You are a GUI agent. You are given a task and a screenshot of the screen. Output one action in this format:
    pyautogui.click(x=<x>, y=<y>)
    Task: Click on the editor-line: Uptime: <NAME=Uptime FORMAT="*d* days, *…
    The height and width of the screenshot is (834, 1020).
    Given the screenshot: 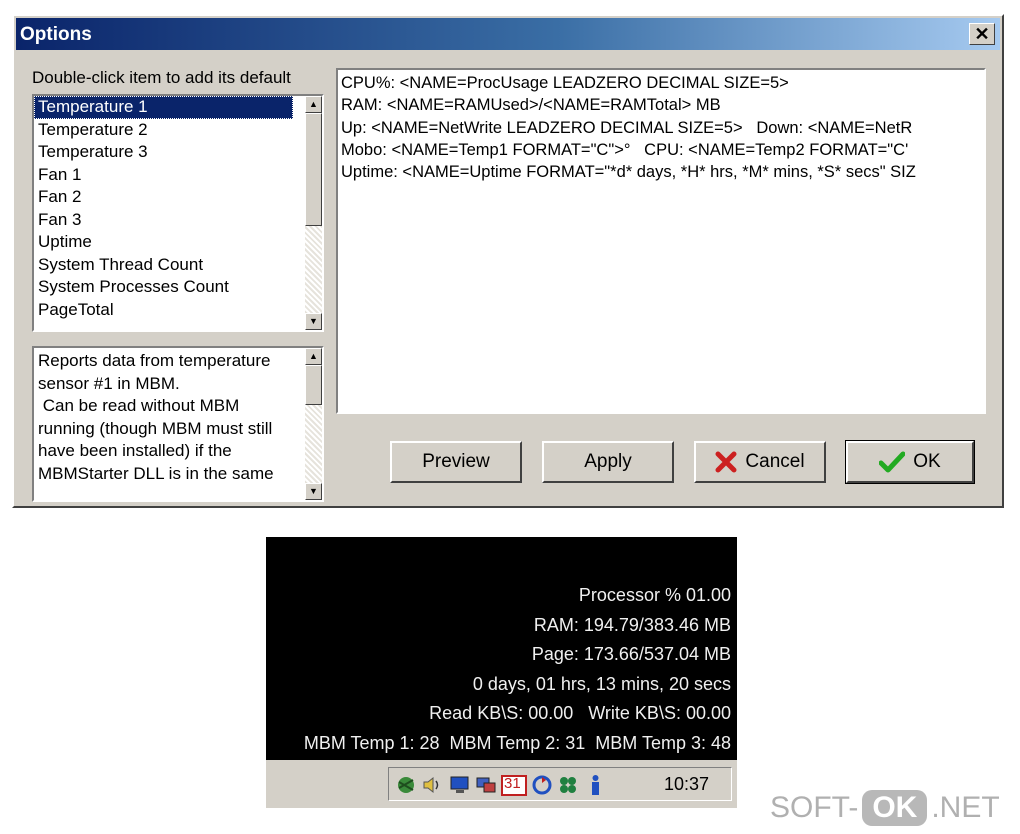 What is the action you would take?
    pyautogui.click(x=628, y=172)
    